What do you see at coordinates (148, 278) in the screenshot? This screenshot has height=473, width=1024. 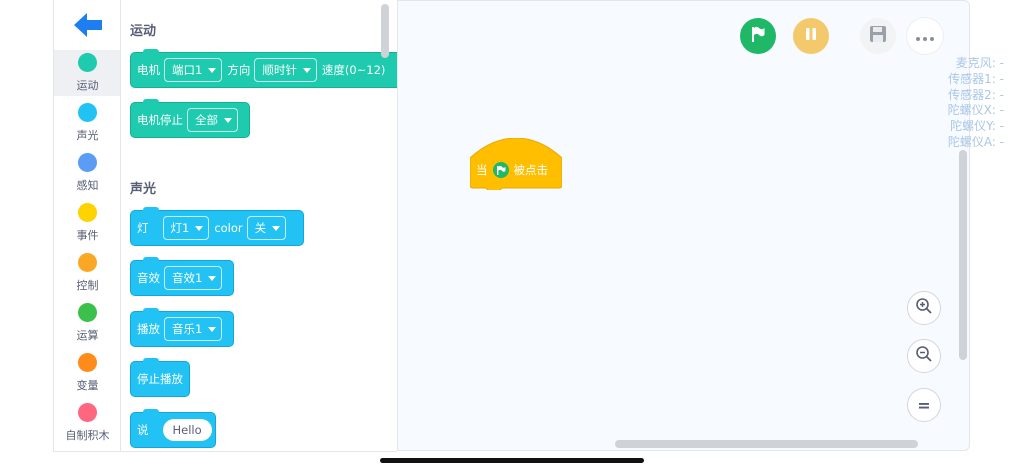 I see `sound-effect-label: 音效` at bounding box center [148, 278].